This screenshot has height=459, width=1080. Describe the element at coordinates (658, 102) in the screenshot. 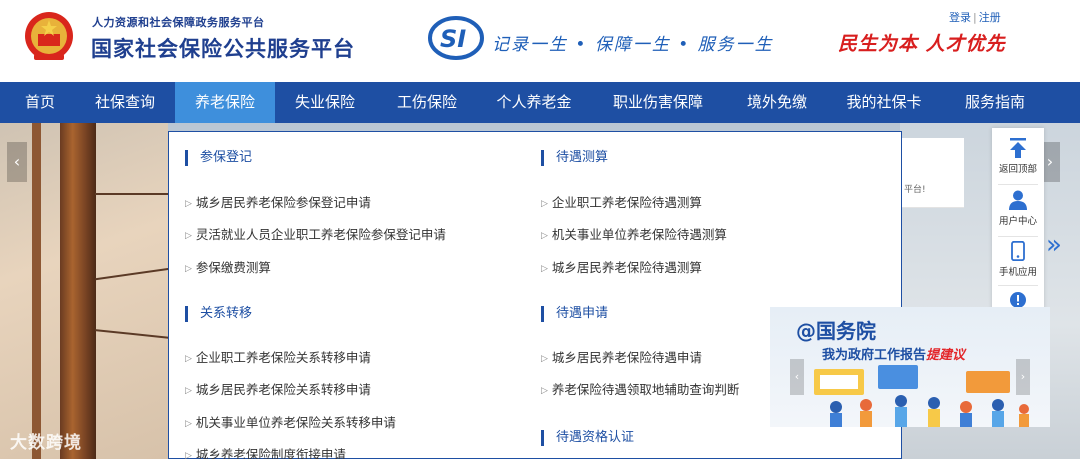

I see `nav-item-occupational: 职业伤害保障` at that location.